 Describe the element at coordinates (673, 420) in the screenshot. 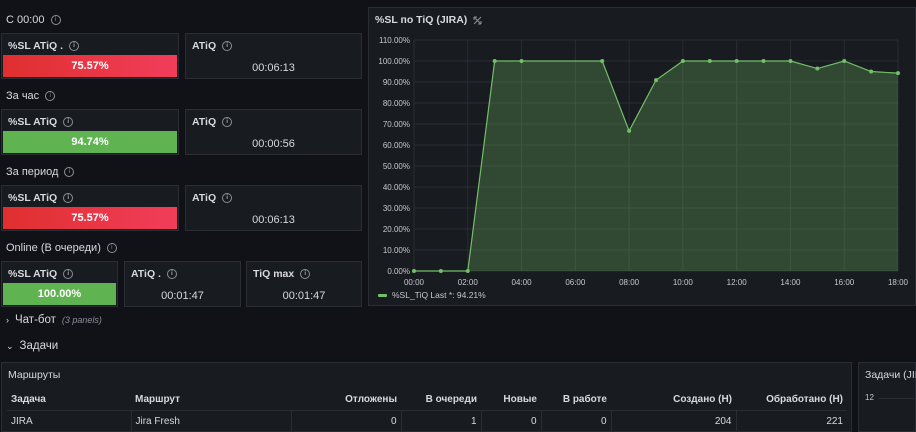

I see `table-cell: 204` at that location.